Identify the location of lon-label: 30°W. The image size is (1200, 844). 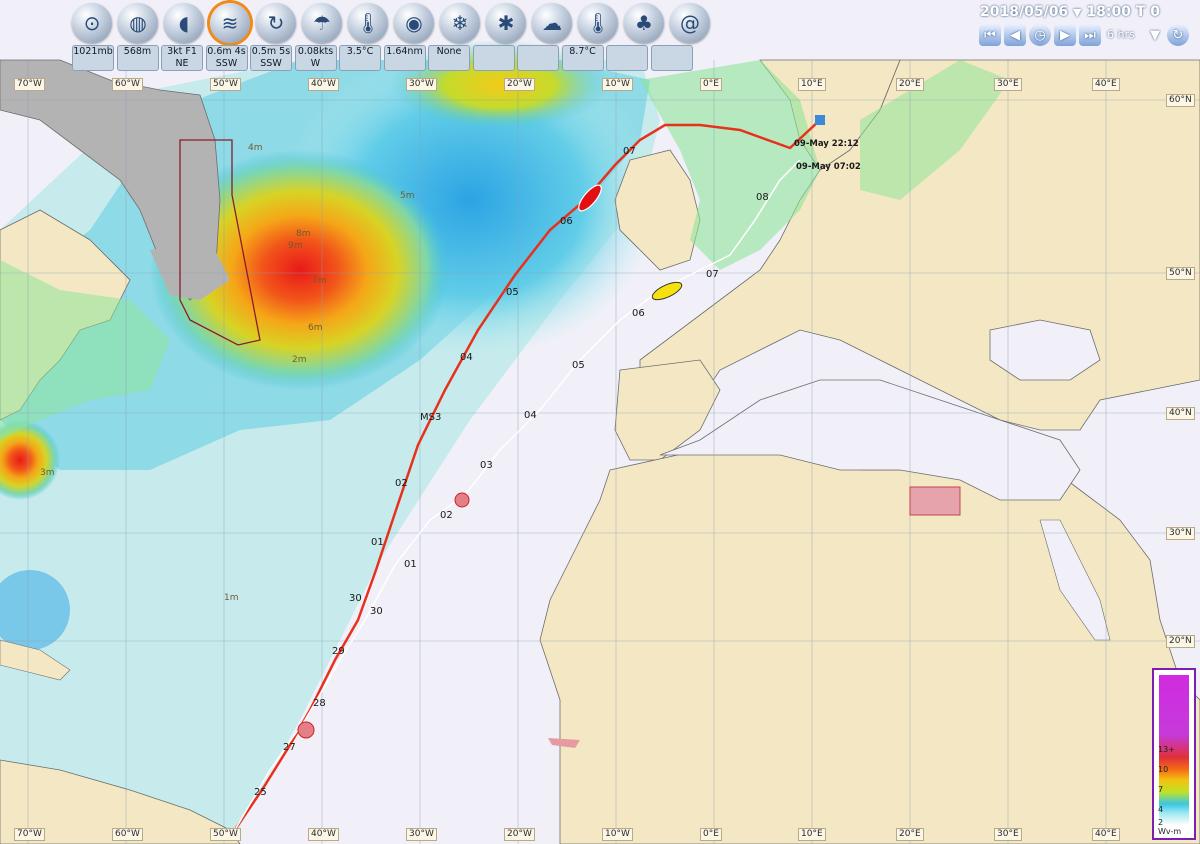
(421, 84).